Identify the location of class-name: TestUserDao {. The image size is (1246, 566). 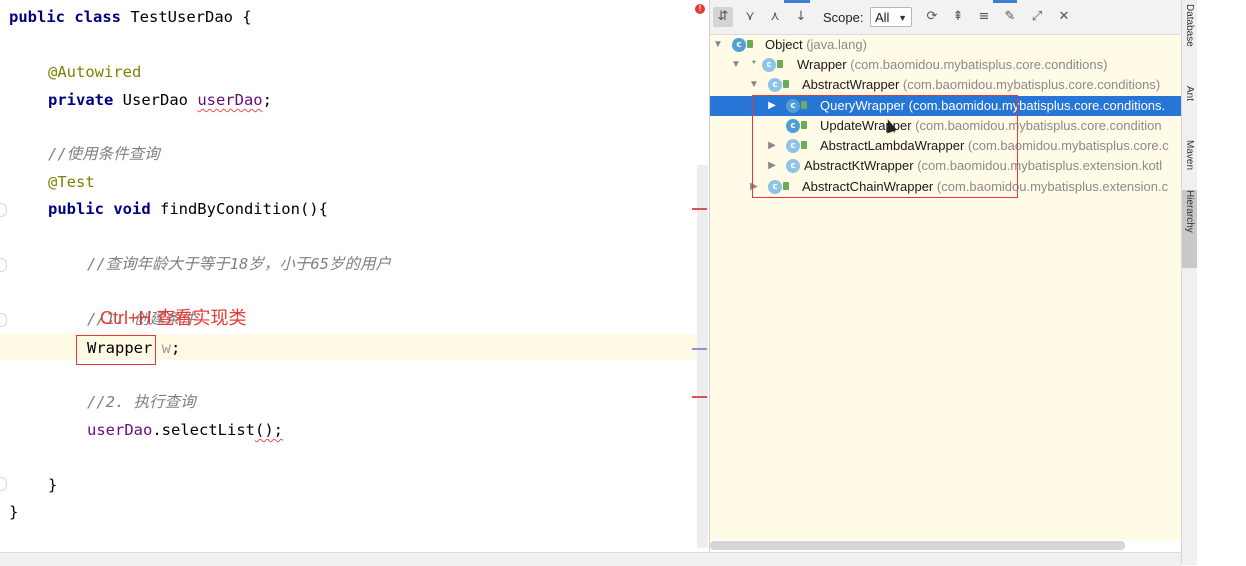
(191, 17).